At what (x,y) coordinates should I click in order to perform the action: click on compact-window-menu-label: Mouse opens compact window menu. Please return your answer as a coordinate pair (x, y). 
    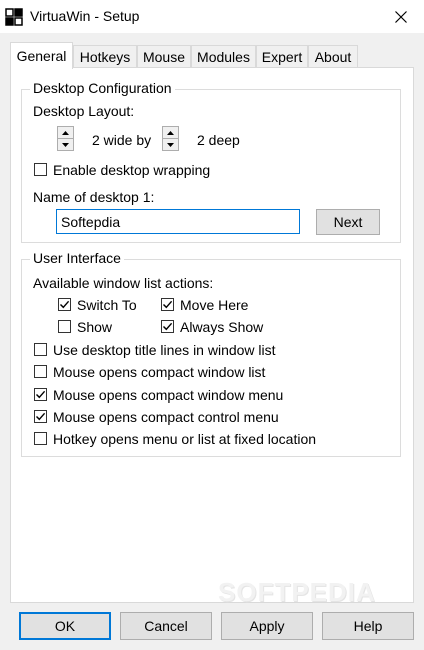
    Looking at the image, I should click on (168, 395).